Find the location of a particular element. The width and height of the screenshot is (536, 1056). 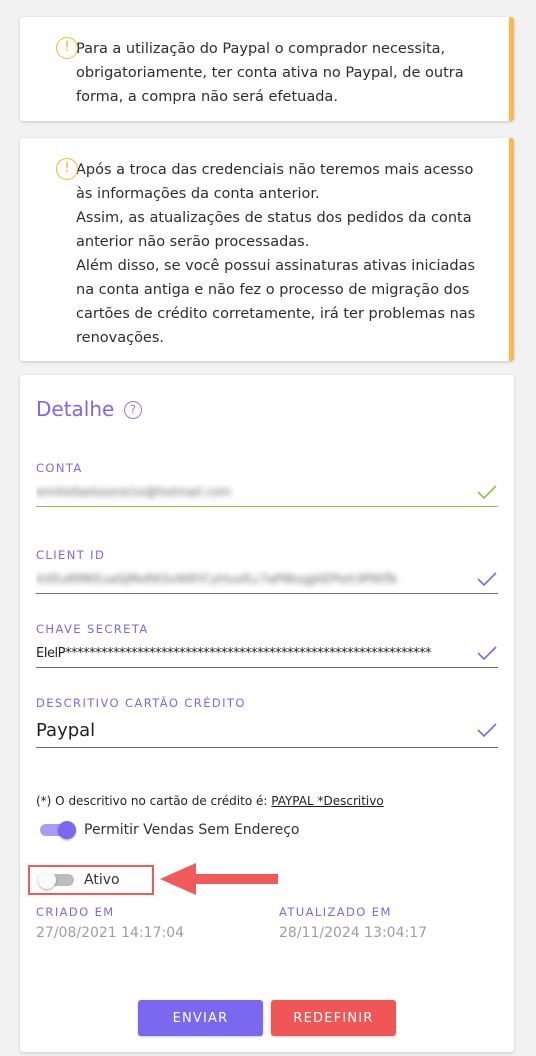

atualizado-em: ATUALIZADO EM 28/11/2024 13:04:17 is located at coordinates (353, 923).